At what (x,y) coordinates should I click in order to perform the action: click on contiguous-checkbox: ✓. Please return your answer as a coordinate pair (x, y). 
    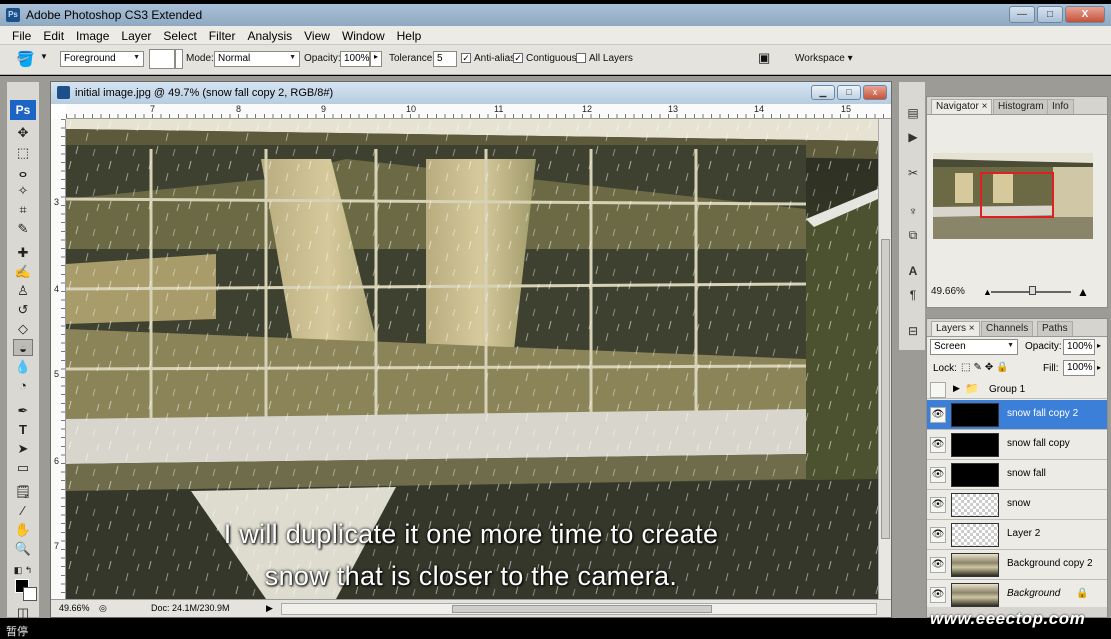
    Looking at the image, I should click on (518, 58).